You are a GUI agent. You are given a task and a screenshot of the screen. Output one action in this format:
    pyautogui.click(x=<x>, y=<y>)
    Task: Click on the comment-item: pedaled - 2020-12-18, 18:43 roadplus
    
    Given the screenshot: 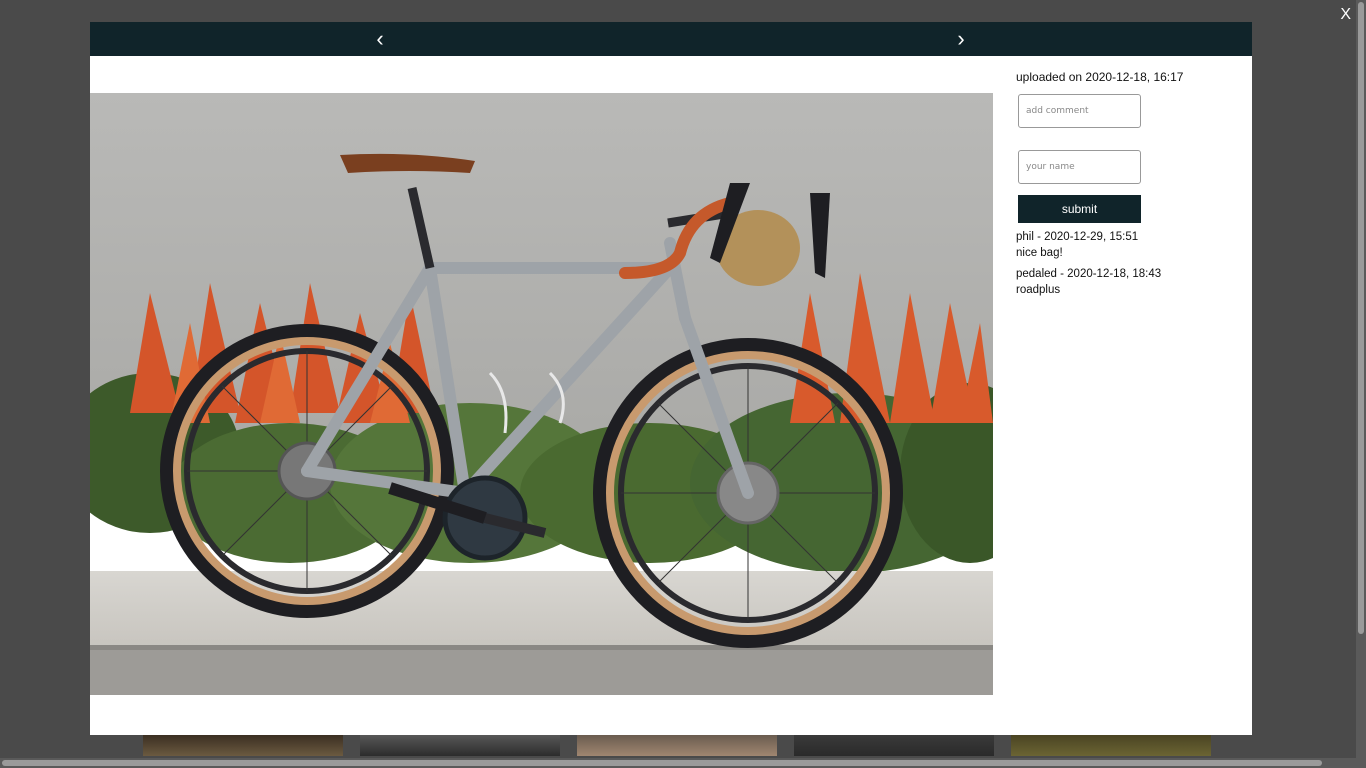 What is the action you would take?
    pyautogui.click(x=1126, y=282)
    